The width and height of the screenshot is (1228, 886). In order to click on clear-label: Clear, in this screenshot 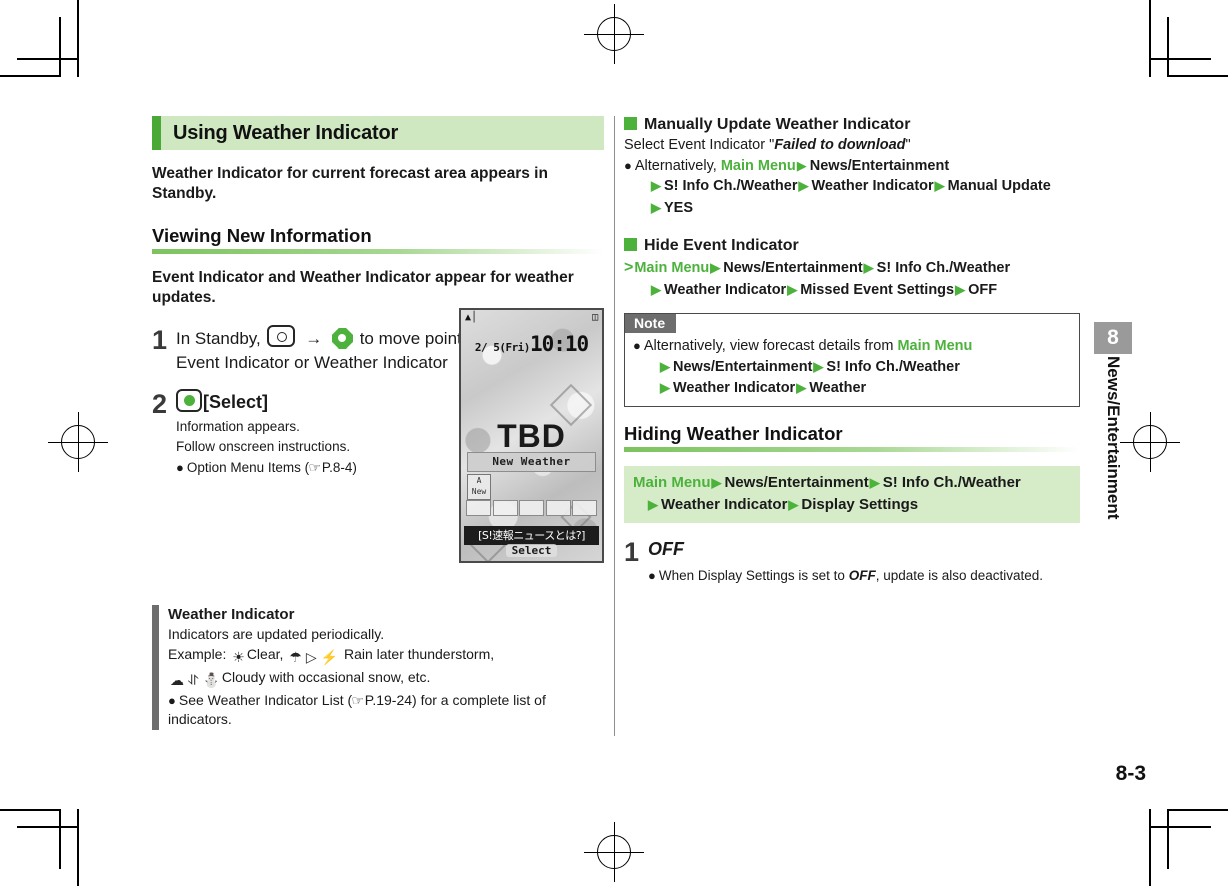, I will do `click(265, 653)`.